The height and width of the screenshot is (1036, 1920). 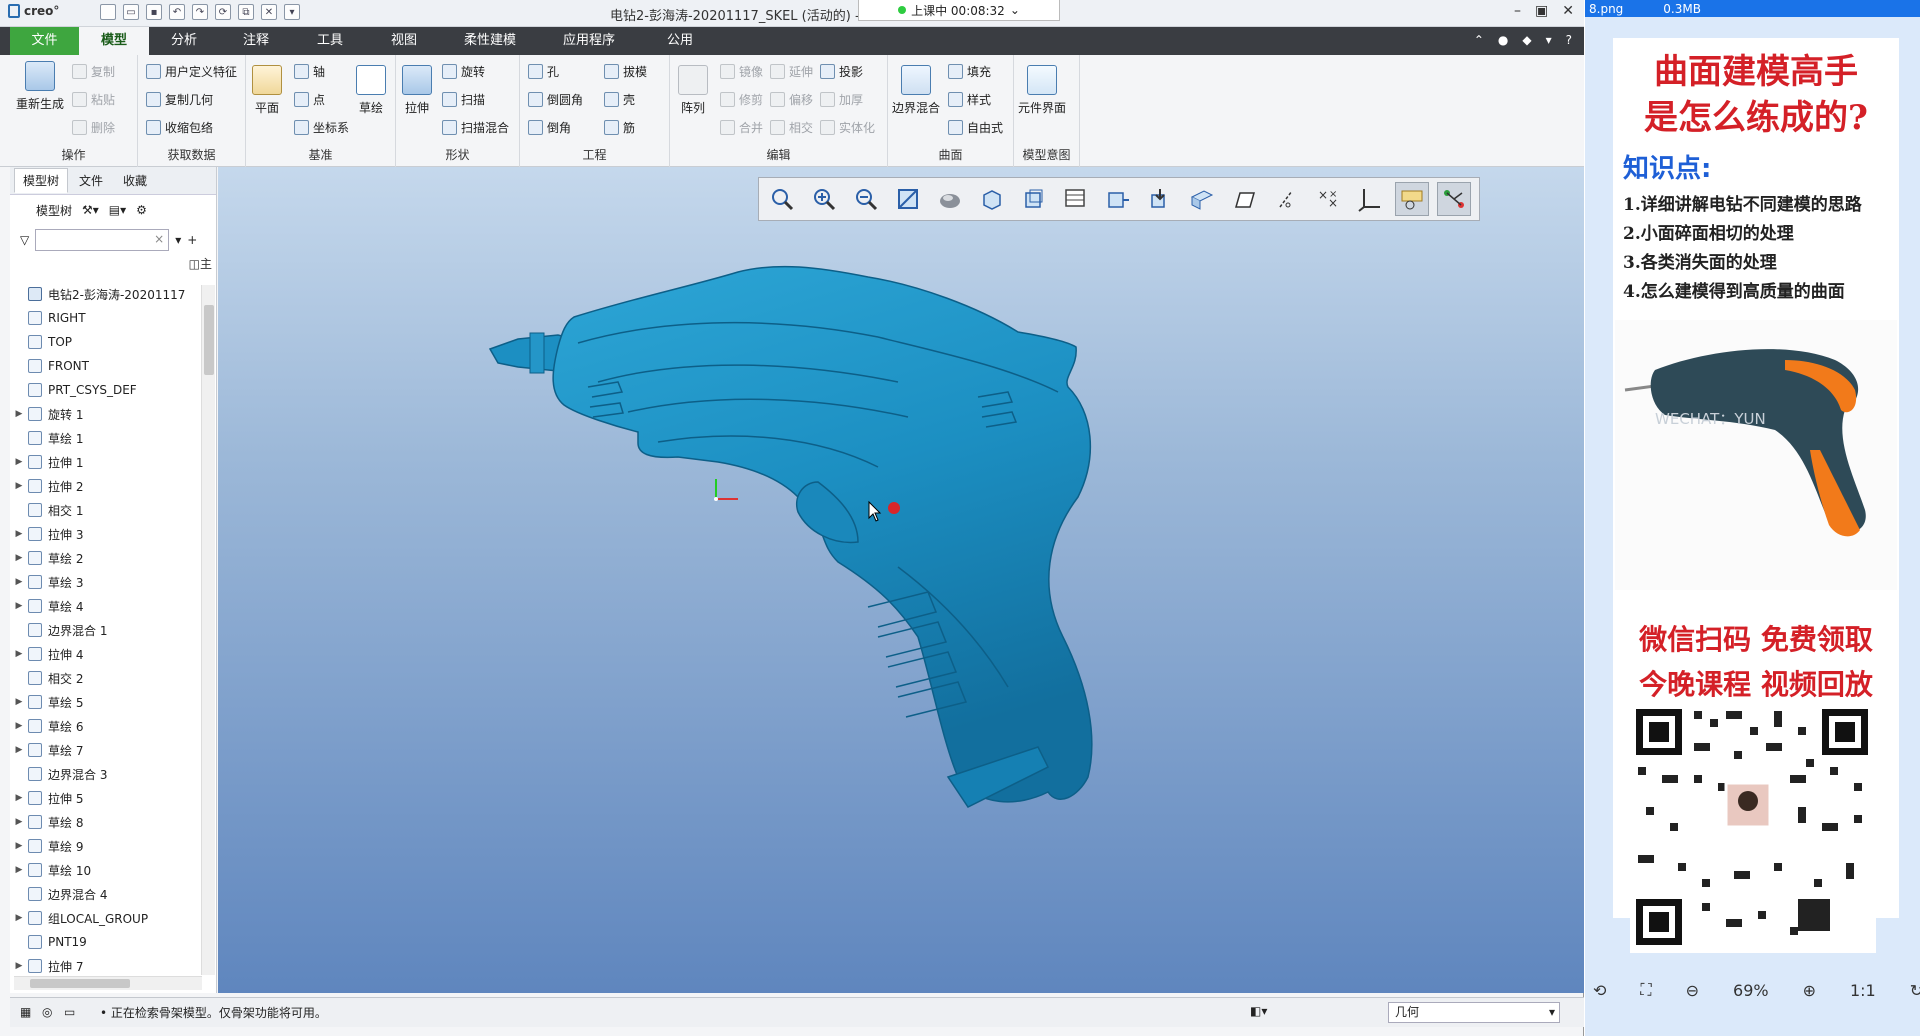 What do you see at coordinates (1258, 1011) in the screenshot?
I see `selection-filter-icon: ◧▾` at bounding box center [1258, 1011].